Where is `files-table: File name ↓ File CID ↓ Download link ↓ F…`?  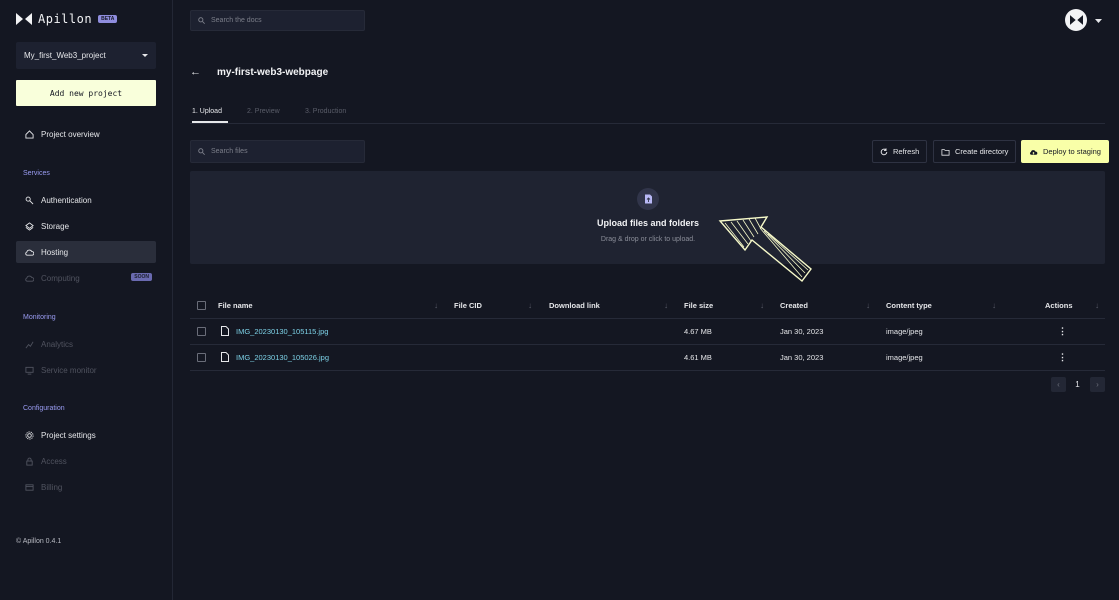 files-table: File name ↓ File CID ↓ Download link ↓ F… is located at coordinates (647, 332).